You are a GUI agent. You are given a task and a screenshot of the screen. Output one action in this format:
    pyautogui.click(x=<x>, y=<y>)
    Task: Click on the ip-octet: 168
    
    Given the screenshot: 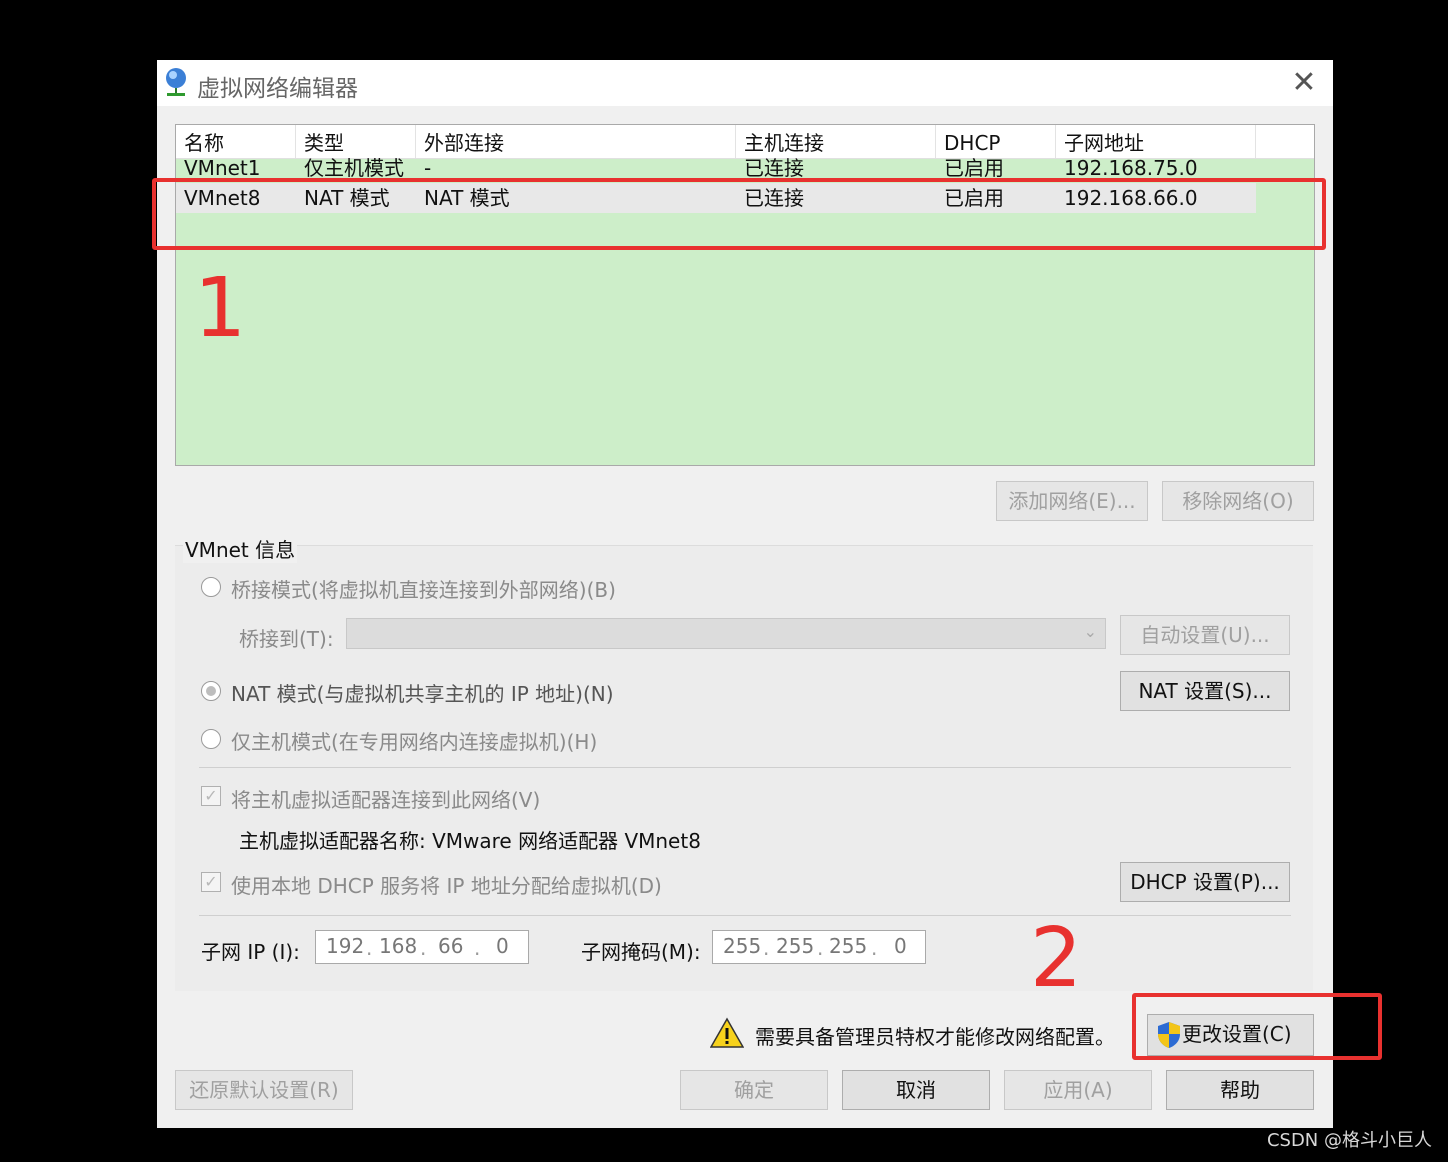 What is the action you would take?
    pyautogui.click(x=398, y=946)
    